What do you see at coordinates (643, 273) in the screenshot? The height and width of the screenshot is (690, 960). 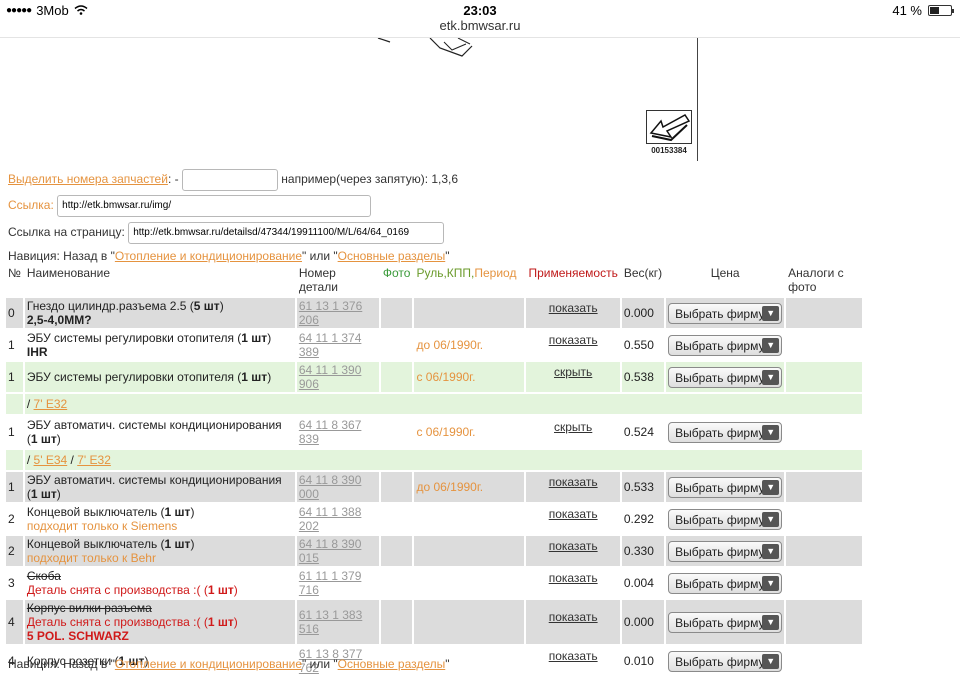 I see `col-weight: Вес(кг)` at bounding box center [643, 273].